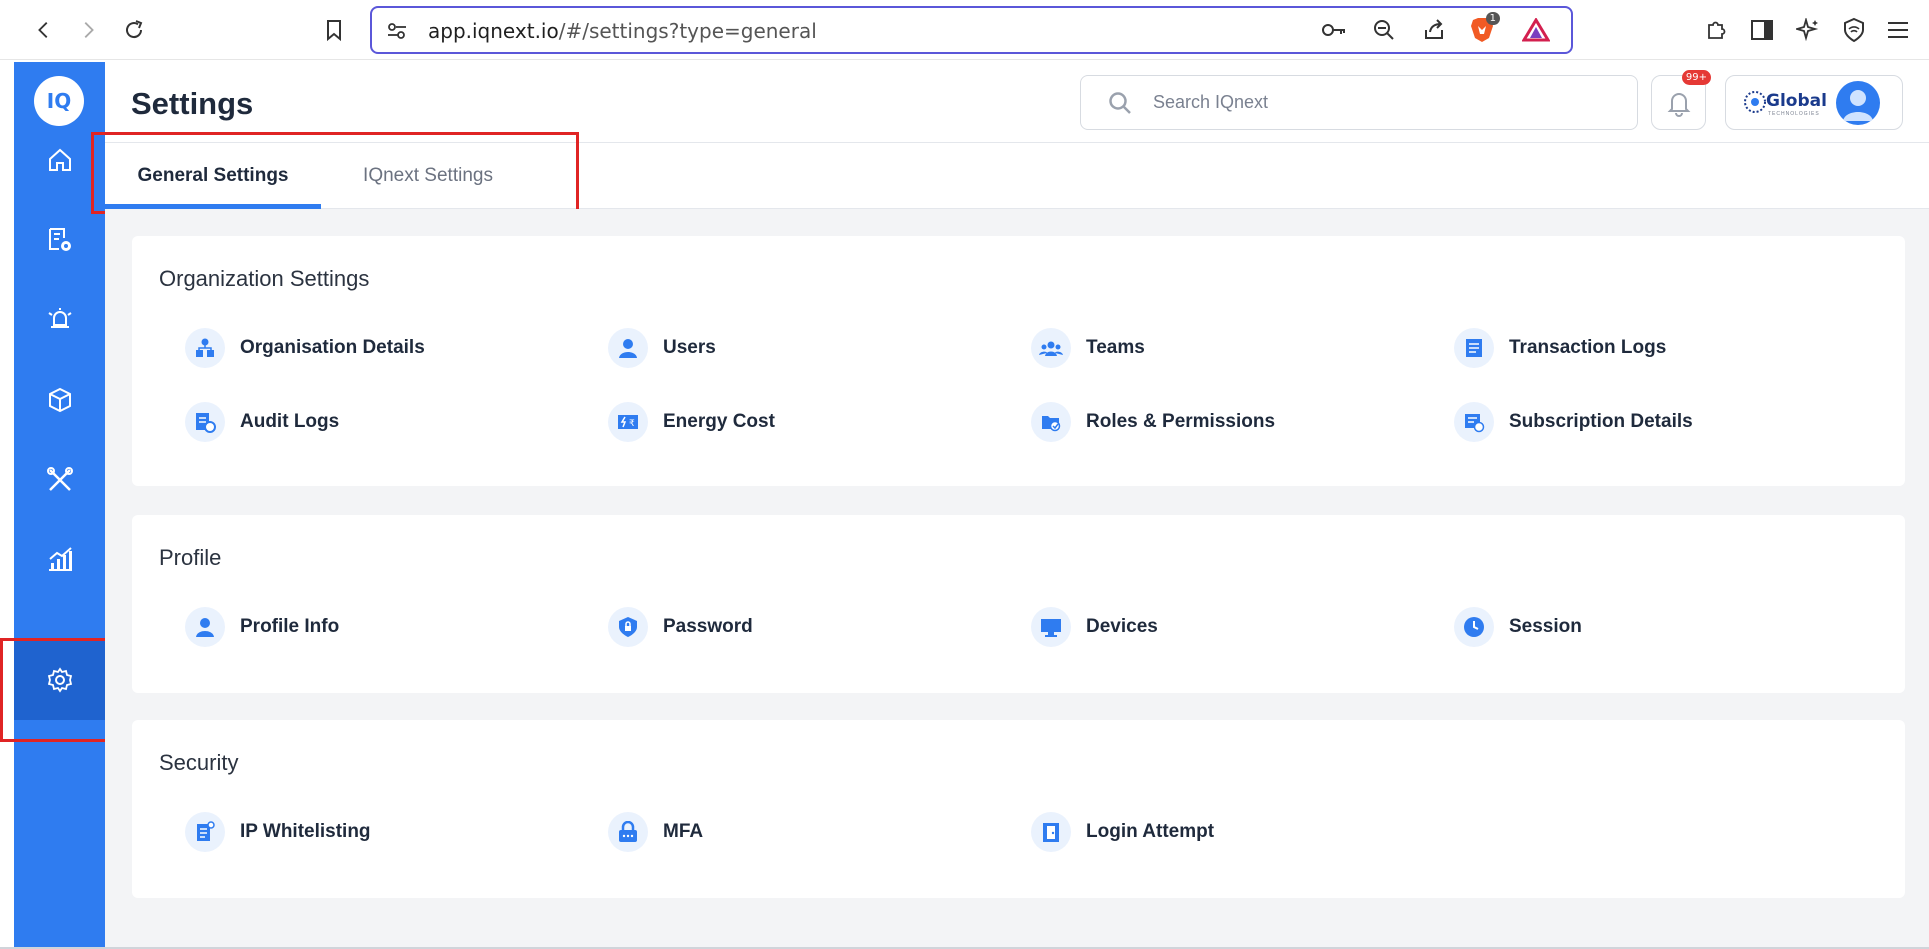  I want to click on sidebar-item-analytics, so click(59, 560).